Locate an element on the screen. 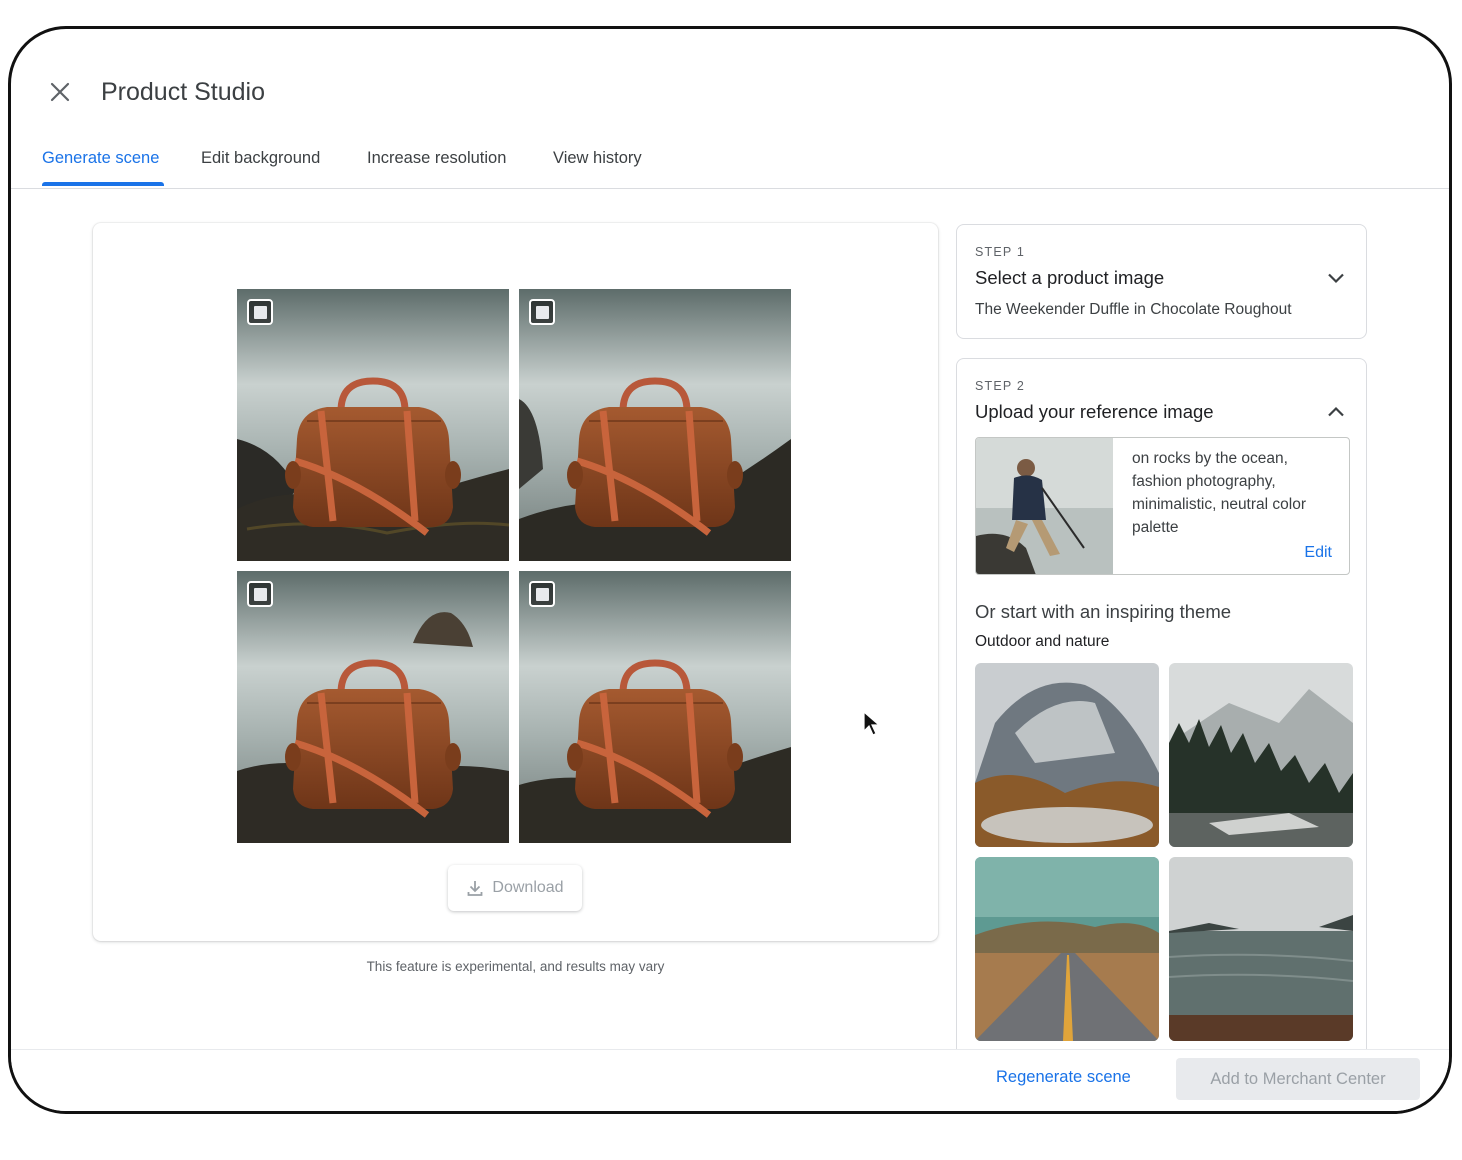  theme-tile-desert-road is located at coordinates (1067, 949).